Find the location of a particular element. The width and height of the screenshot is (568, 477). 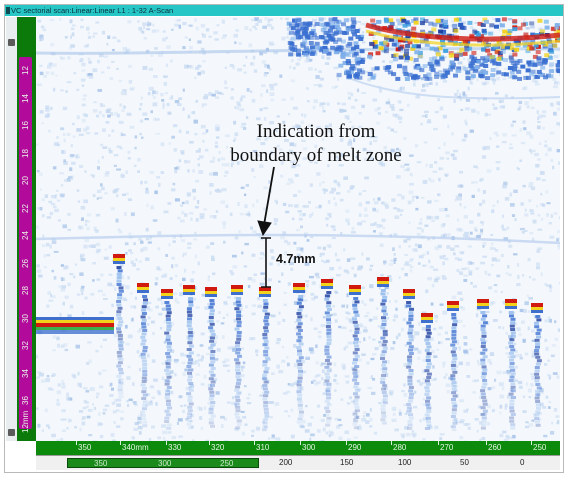

horizontal-ruler-tick: 280 is located at coordinates (400, 447).